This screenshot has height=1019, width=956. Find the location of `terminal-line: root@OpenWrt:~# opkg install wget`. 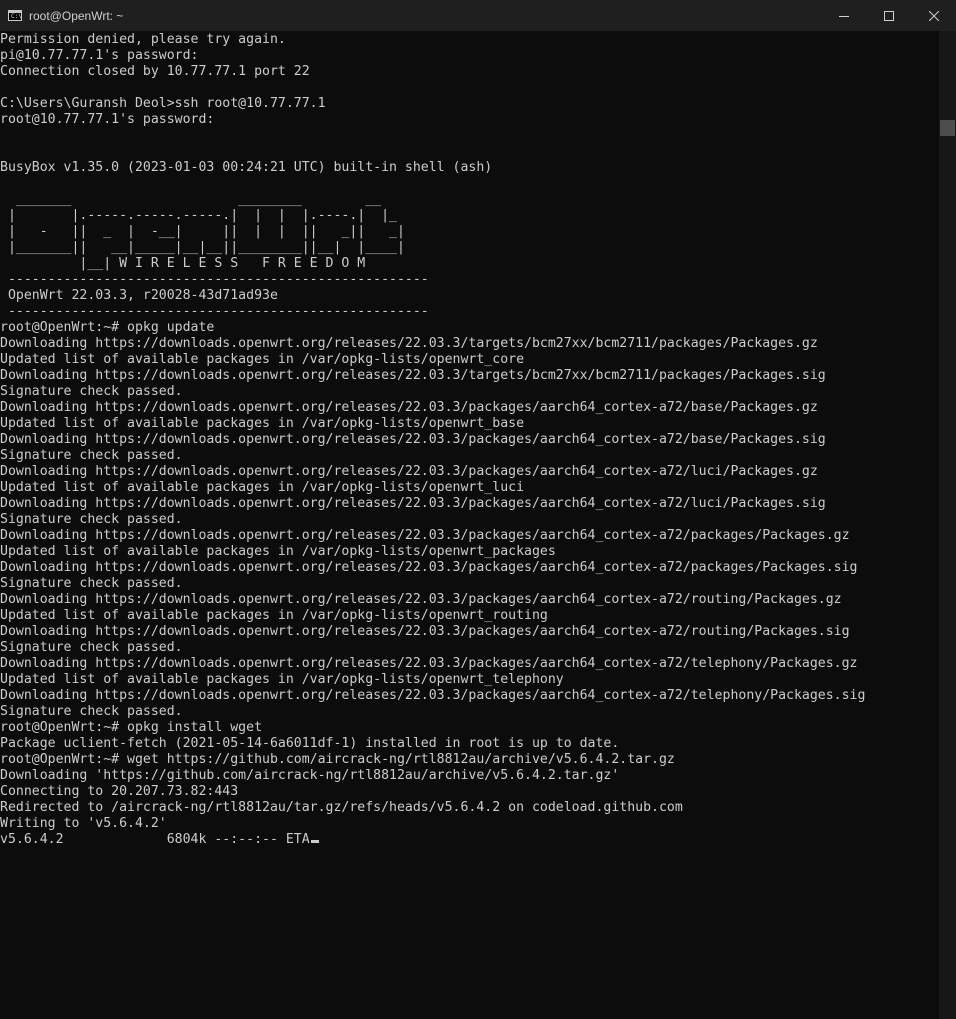

terminal-line: root@OpenWrt:~# opkg install wget is located at coordinates (131, 727).